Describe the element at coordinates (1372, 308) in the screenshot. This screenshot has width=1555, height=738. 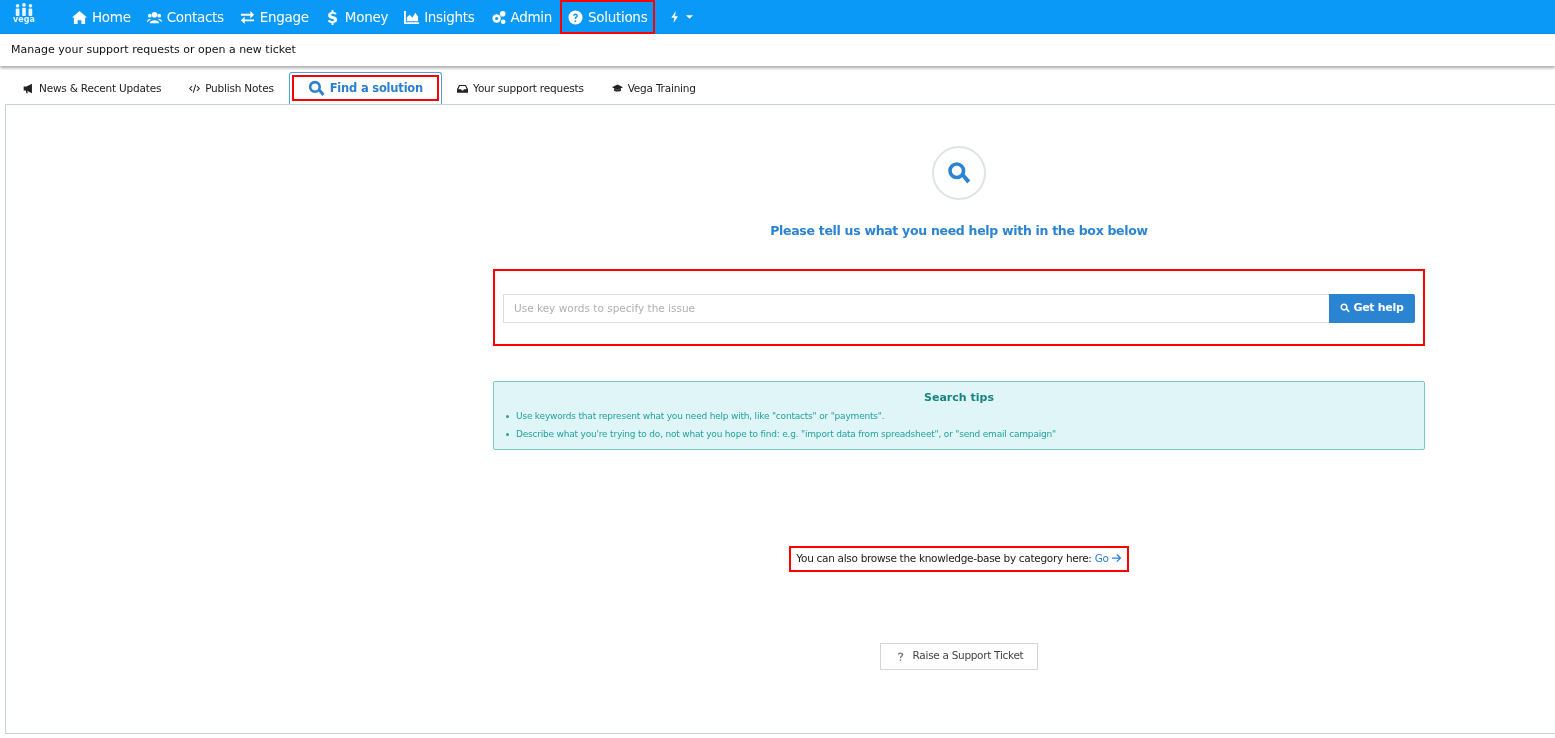
I see `get-help-button: Get help` at that location.